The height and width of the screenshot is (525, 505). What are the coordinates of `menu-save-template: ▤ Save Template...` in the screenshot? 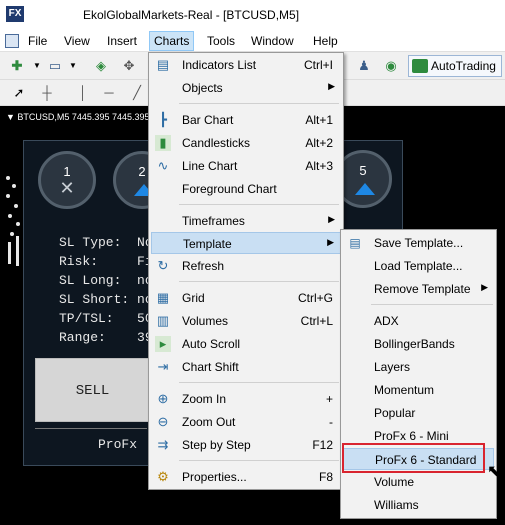 It's located at (418, 243).